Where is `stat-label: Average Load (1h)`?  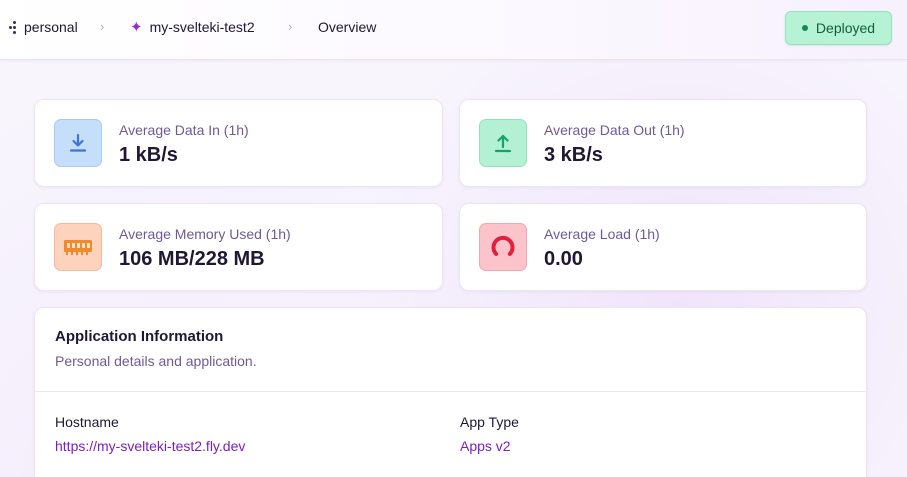 stat-label: Average Load (1h) is located at coordinates (602, 234).